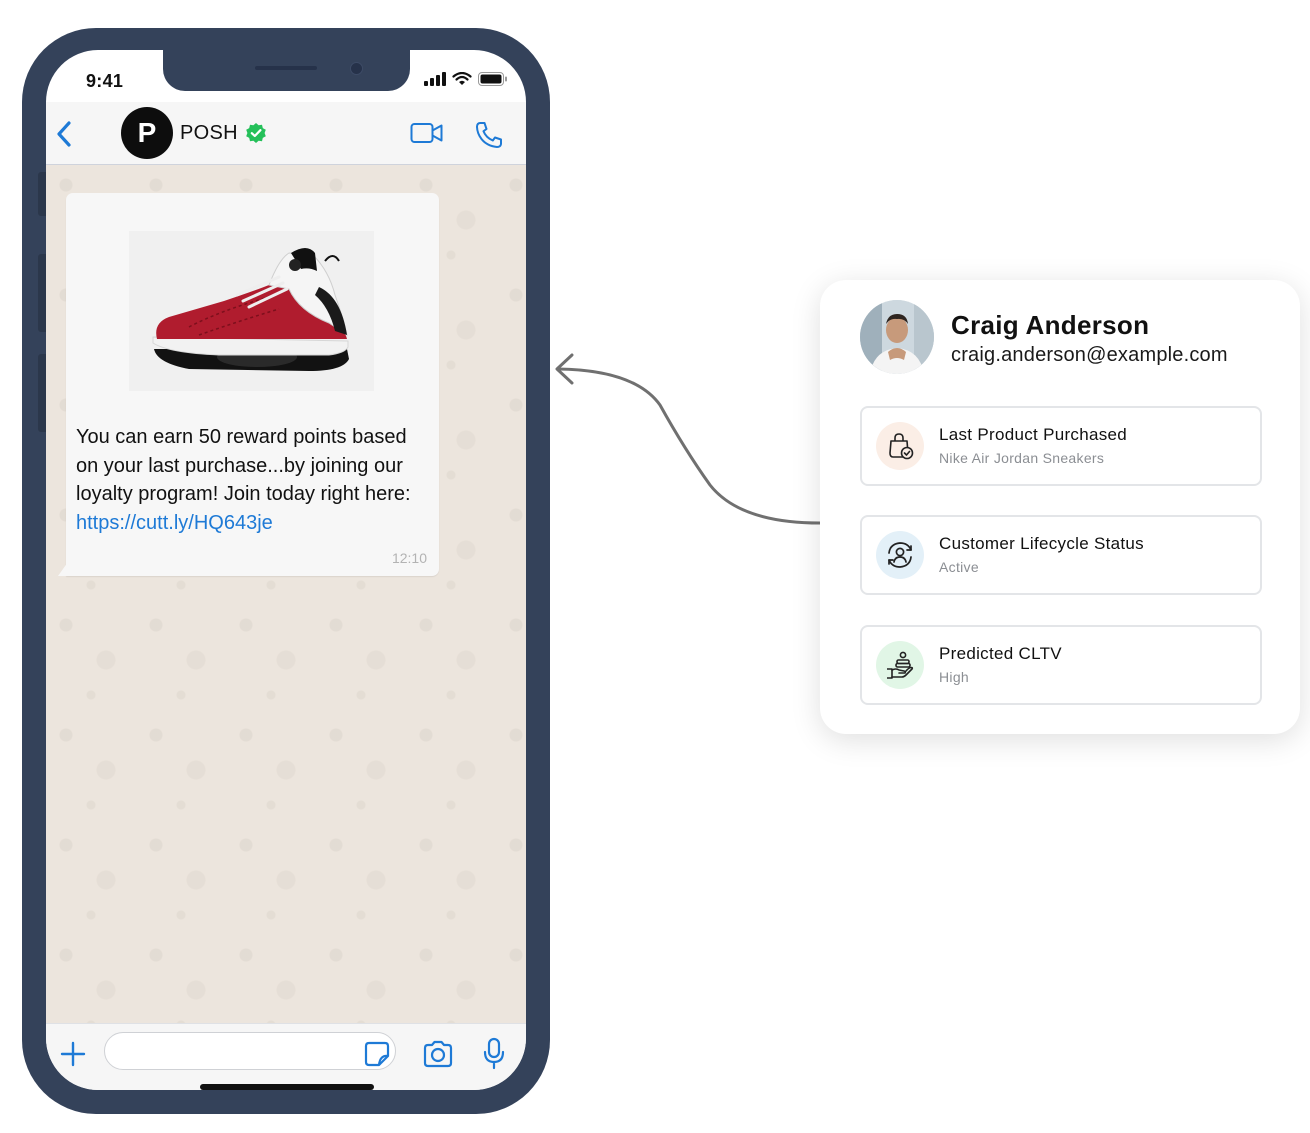  What do you see at coordinates (209, 133) in the screenshot?
I see `brand-name: POSH` at bounding box center [209, 133].